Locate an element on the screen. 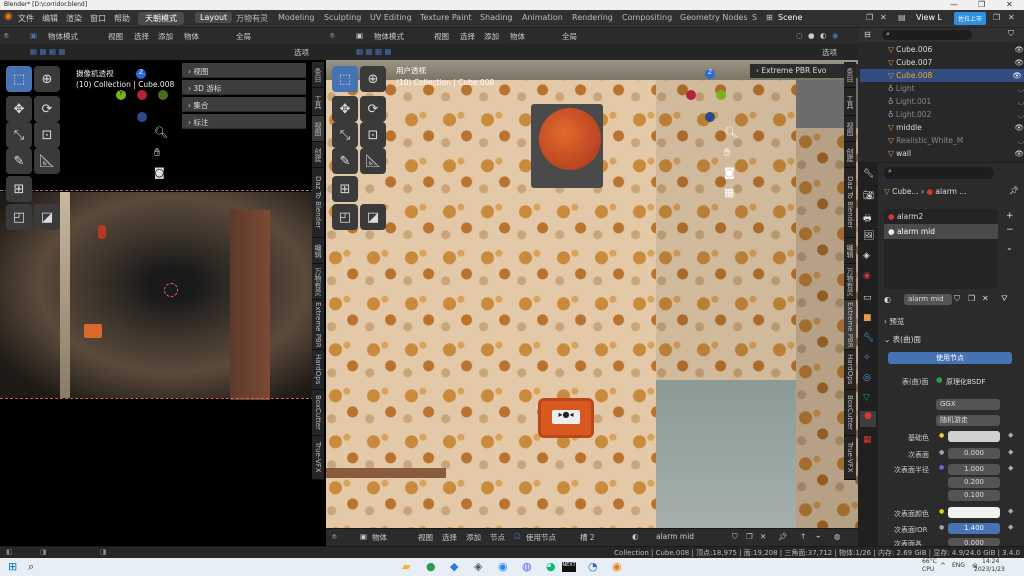 This screenshot has height=576, width=1024. shading-solid-icon: ● is located at coordinates (811, 35).